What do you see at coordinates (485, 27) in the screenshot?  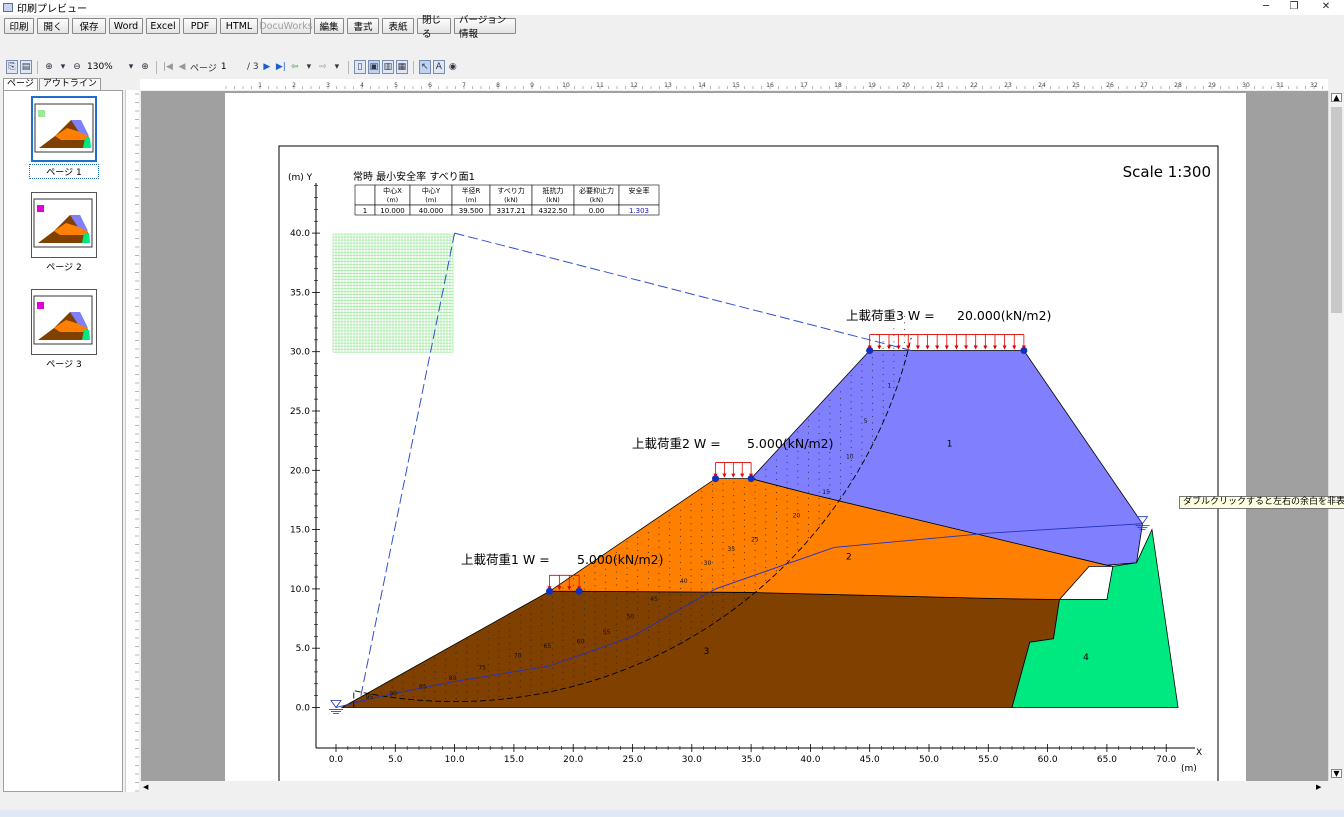 I see `version-info-button: バージョン情報` at bounding box center [485, 27].